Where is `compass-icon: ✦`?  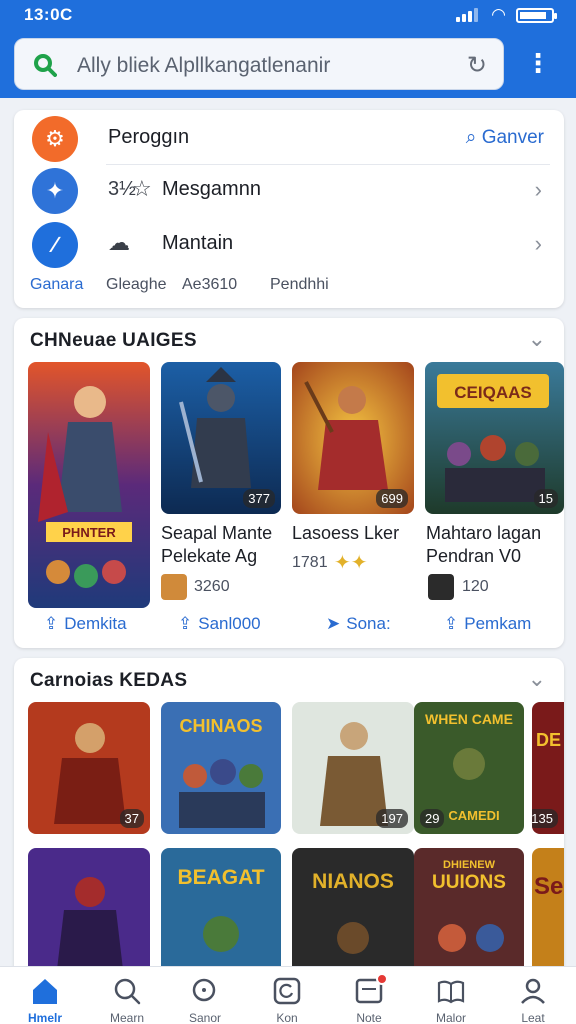 compass-icon: ✦ is located at coordinates (55, 191).